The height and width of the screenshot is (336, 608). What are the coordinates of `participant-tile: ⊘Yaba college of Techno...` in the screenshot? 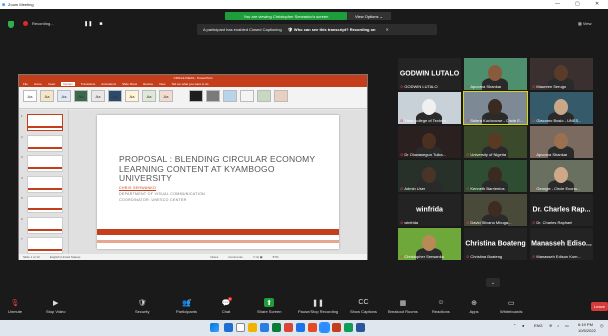 It's located at (429, 108).